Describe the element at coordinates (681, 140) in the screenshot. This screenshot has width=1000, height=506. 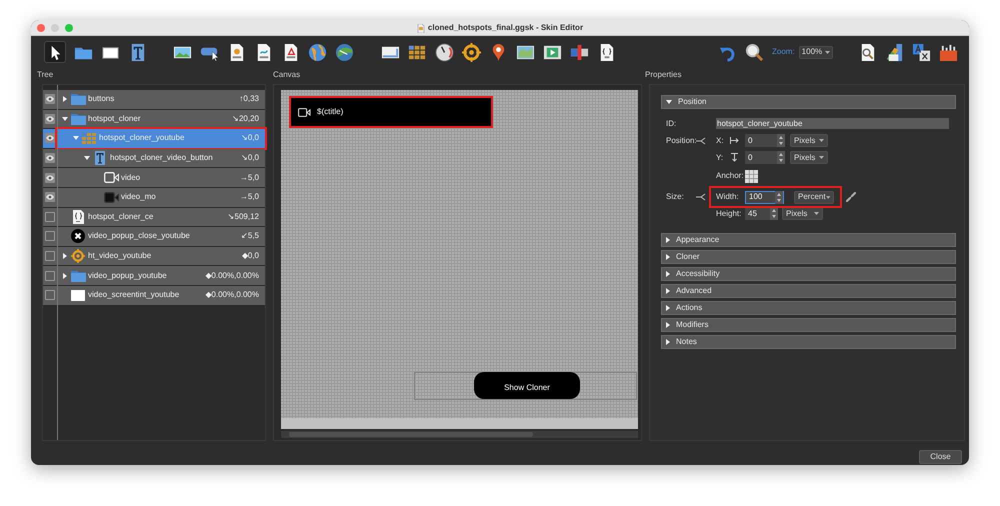
I see `field-label: Position:` at that location.